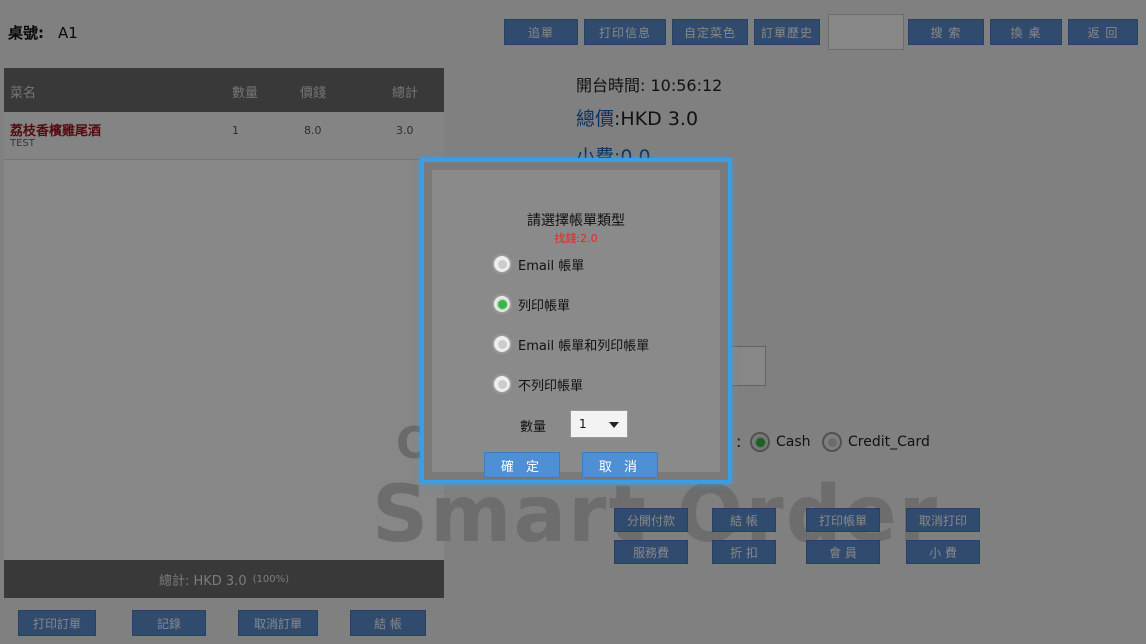 The width and height of the screenshot is (1146, 644). Describe the element at coordinates (599, 424) in the screenshot. I see `quantity-select: 1` at that location.